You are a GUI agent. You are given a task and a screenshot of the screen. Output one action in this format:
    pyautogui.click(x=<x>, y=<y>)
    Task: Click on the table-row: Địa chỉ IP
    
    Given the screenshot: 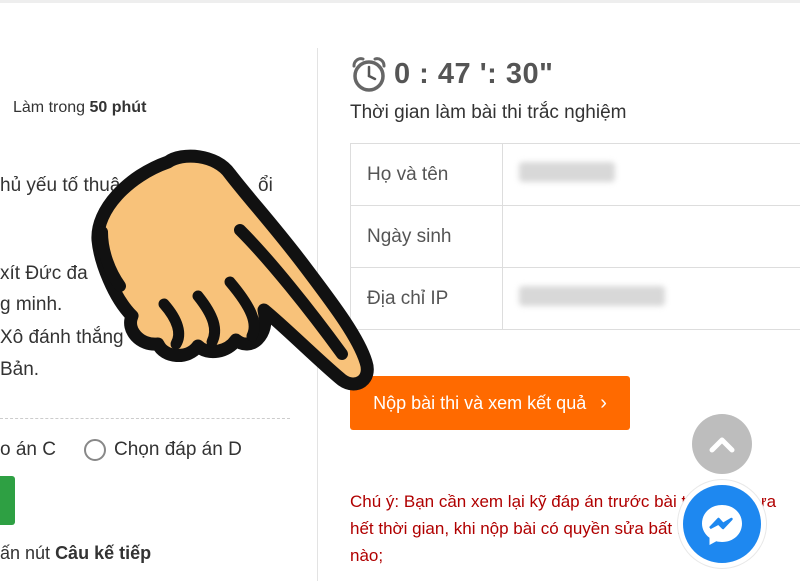 What is the action you would take?
    pyautogui.click(x=575, y=298)
    